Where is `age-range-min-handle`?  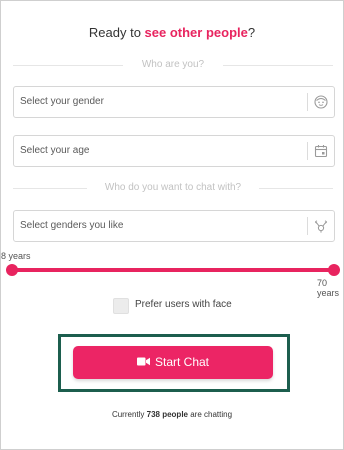
age-range-min-handle is located at coordinates (12, 270).